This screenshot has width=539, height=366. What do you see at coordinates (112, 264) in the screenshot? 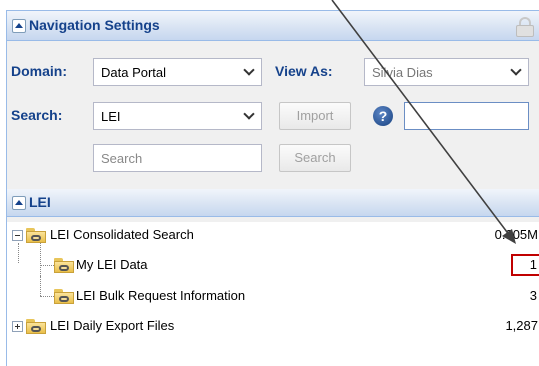
I see `tree-node-label: My LEI Data` at bounding box center [112, 264].